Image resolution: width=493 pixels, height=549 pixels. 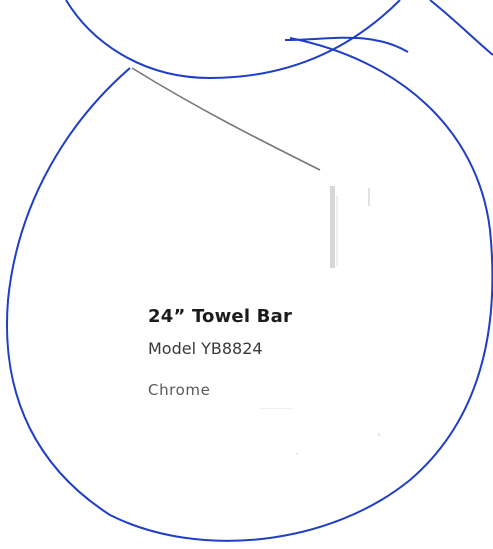 What do you see at coordinates (346, 44) in the screenshot?
I see `ink-hook` at bounding box center [346, 44].